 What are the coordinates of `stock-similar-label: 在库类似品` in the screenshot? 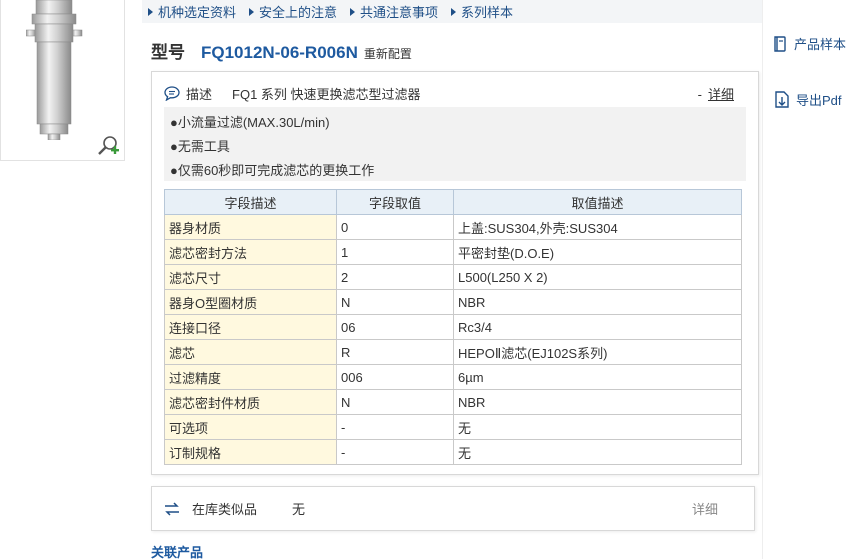 It's located at (225, 509).